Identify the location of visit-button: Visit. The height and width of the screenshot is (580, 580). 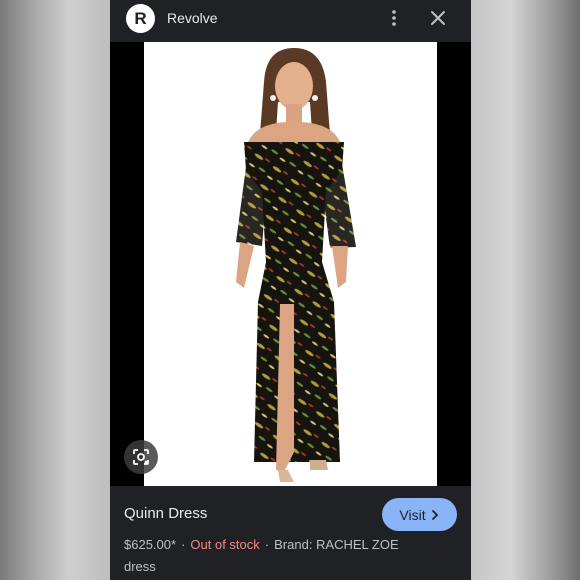
(419, 514).